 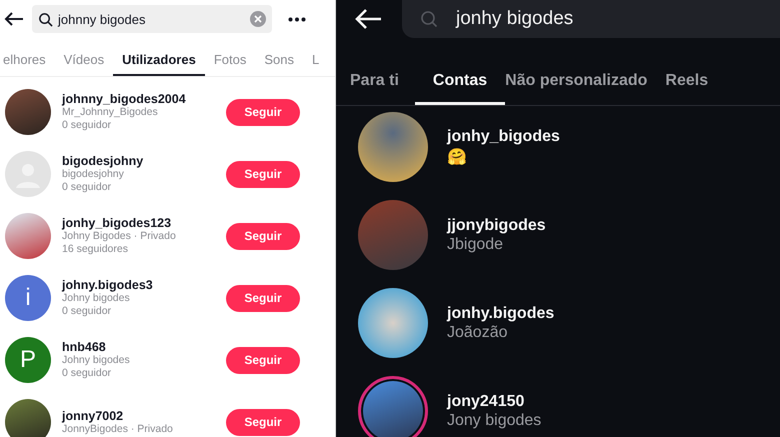 I want to click on display-name: Jbigode, so click(x=475, y=245).